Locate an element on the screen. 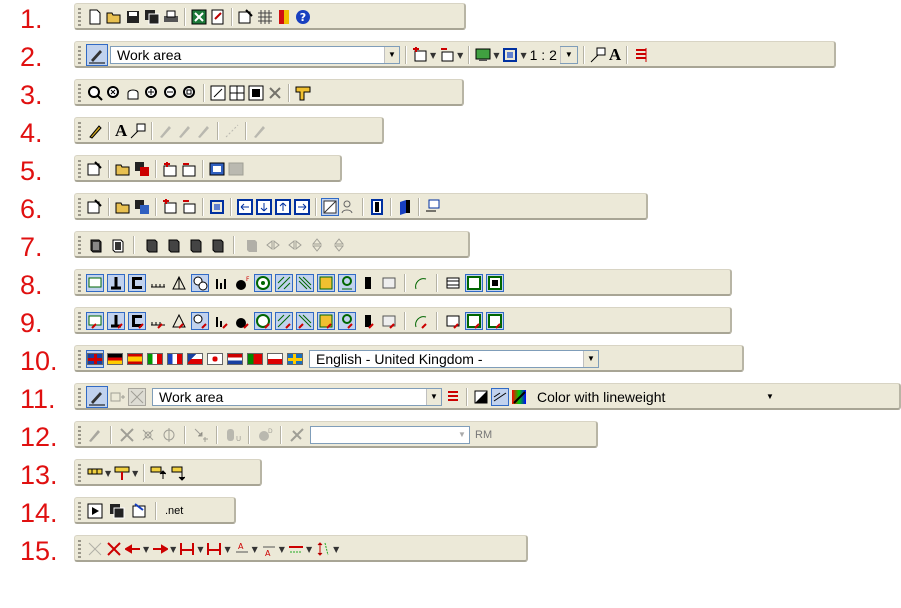  wall-icon is located at coordinates (95, 283).